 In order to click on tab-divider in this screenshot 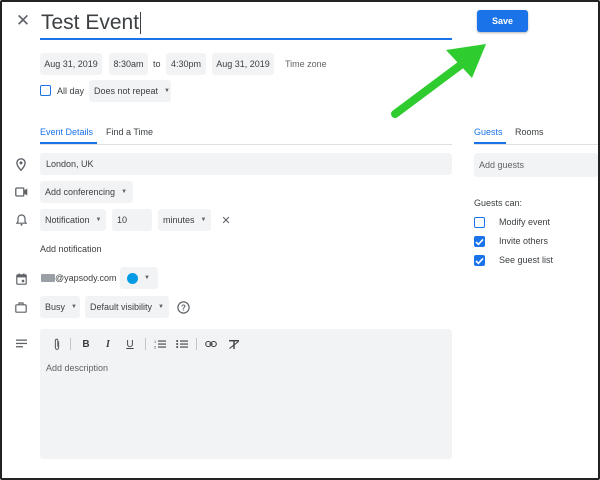, I will do `click(246, 144)`.